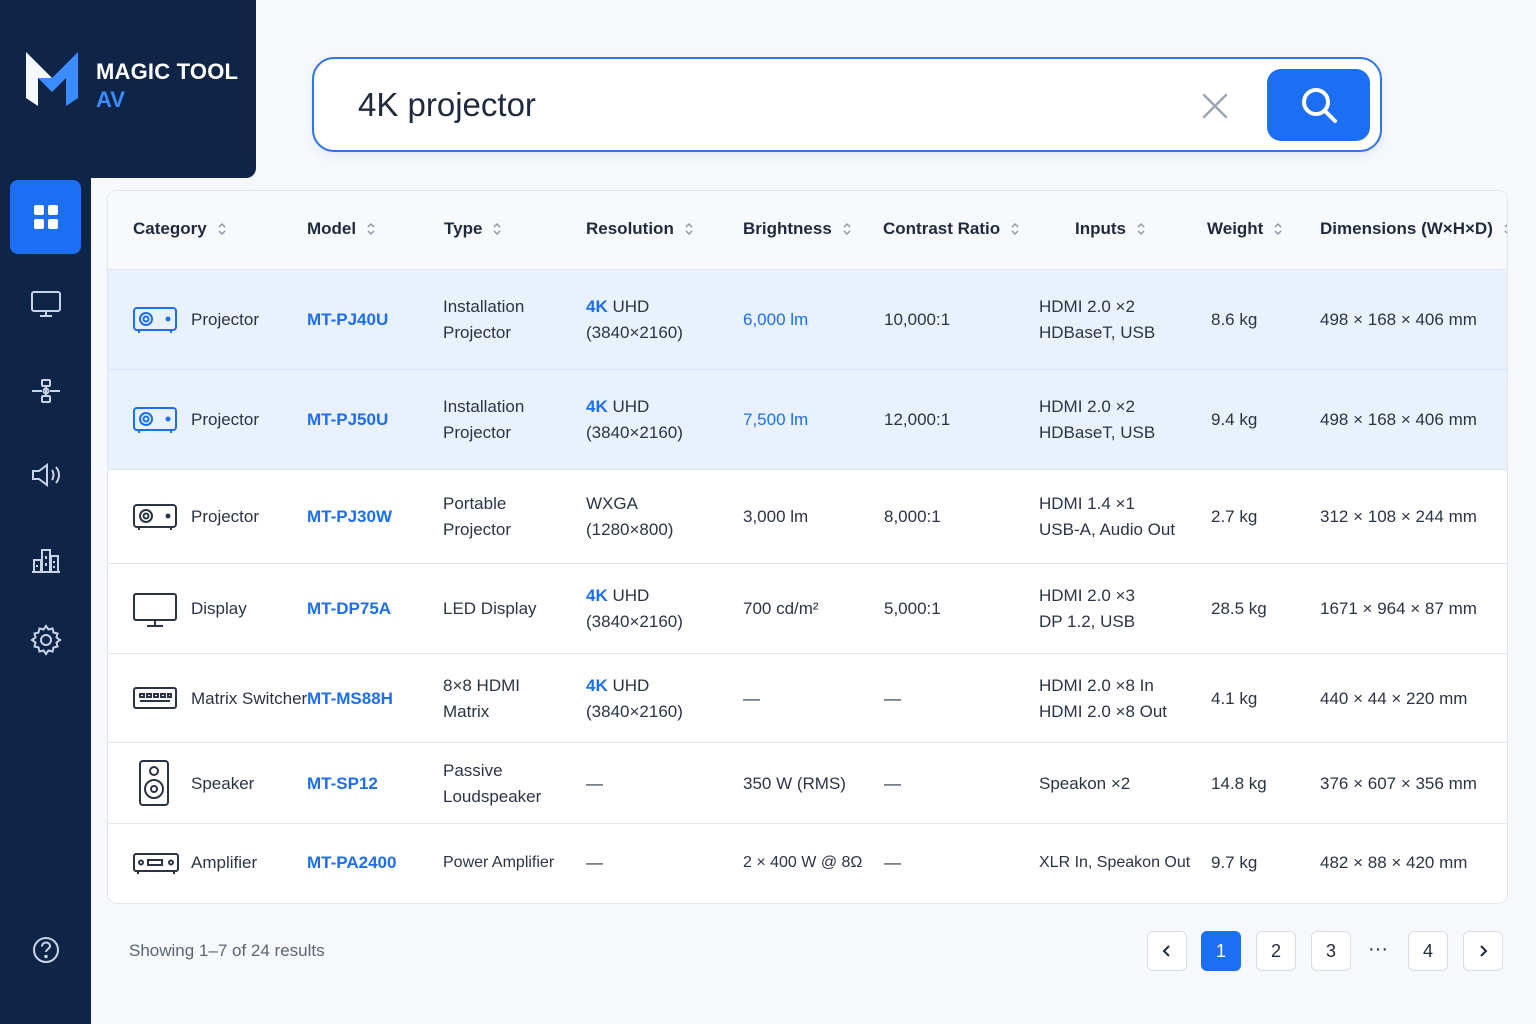 The image size is (1536, 1024). I want to click on inputs-line-2: HDMI 2.0 ×8 Out, so click(1103, 711).